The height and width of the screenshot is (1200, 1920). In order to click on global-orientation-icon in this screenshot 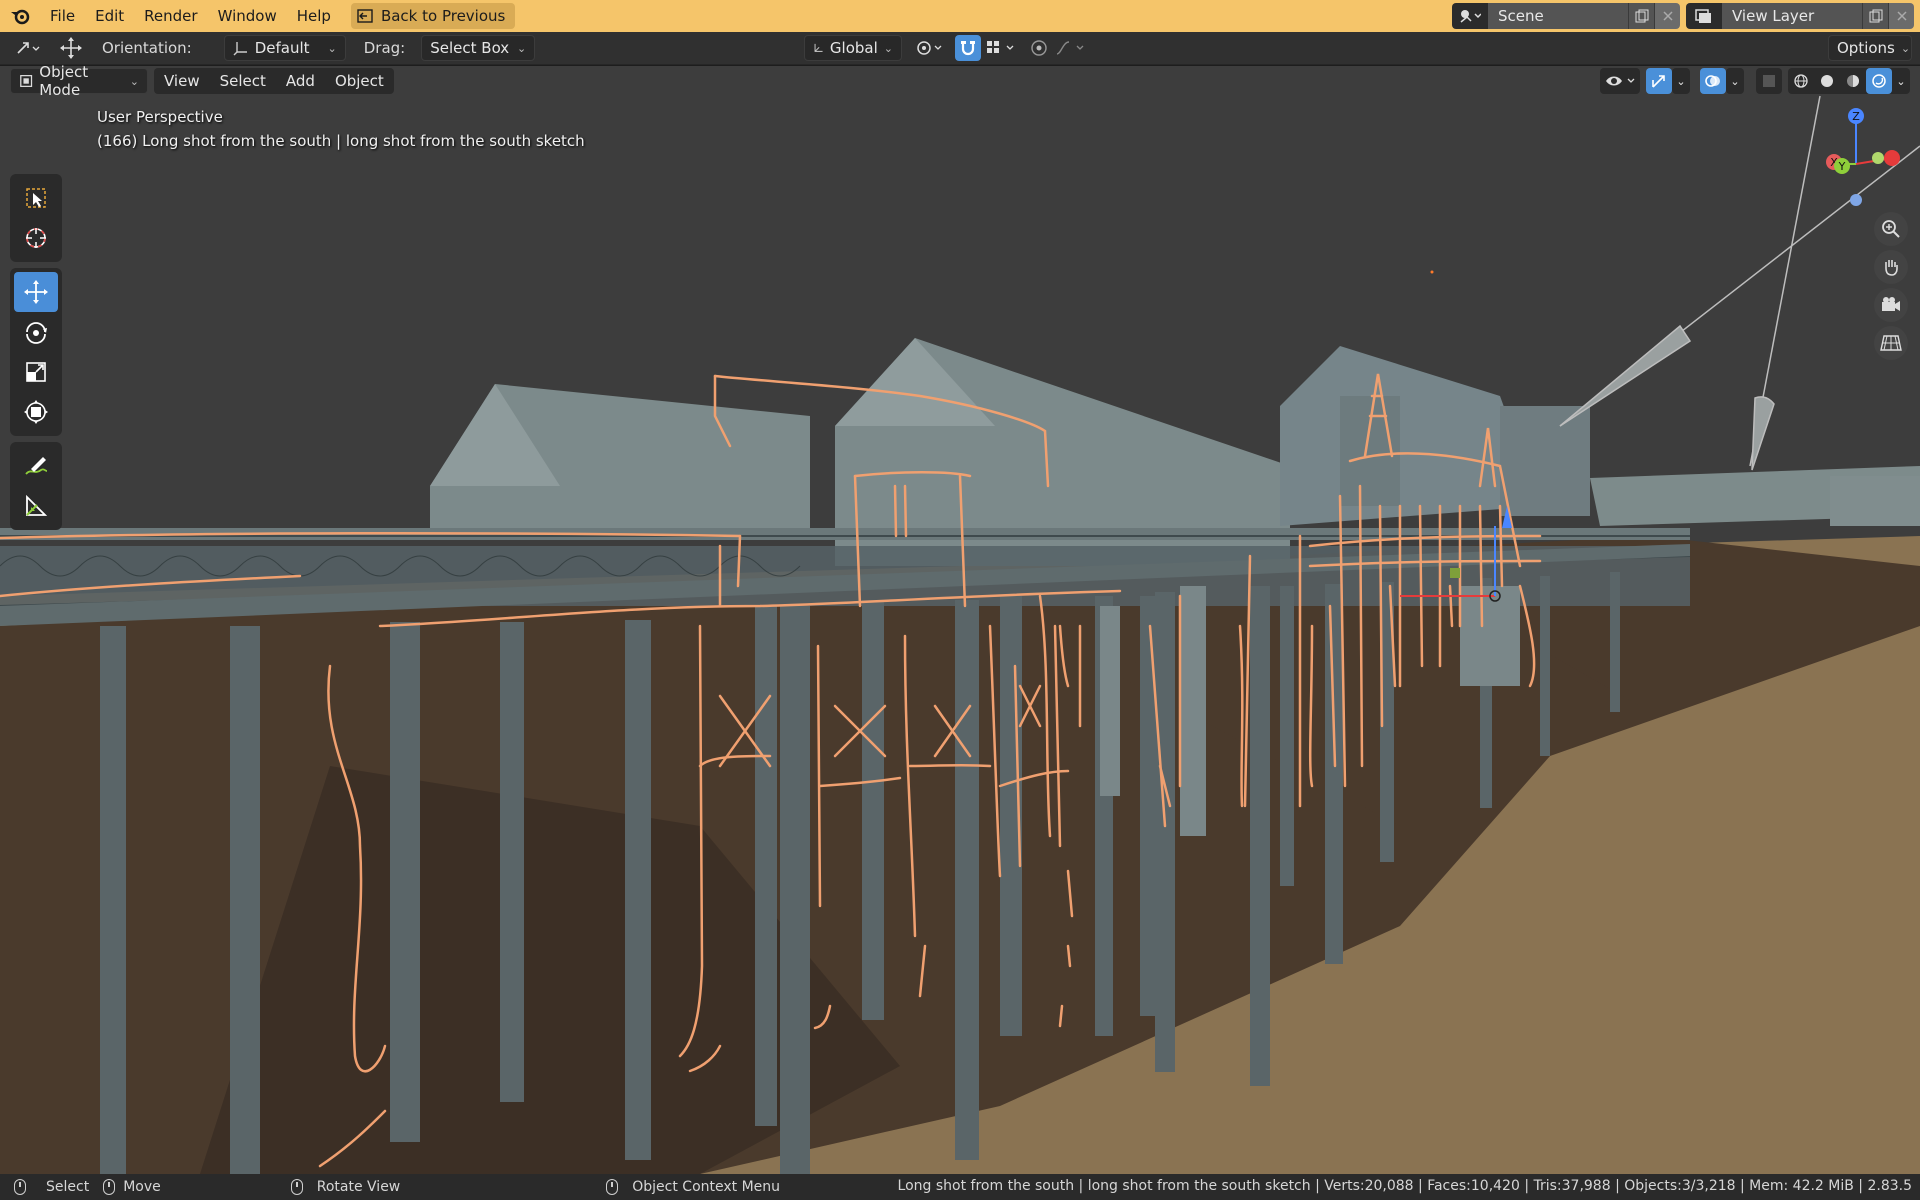, I will do `click(818, 47)`.